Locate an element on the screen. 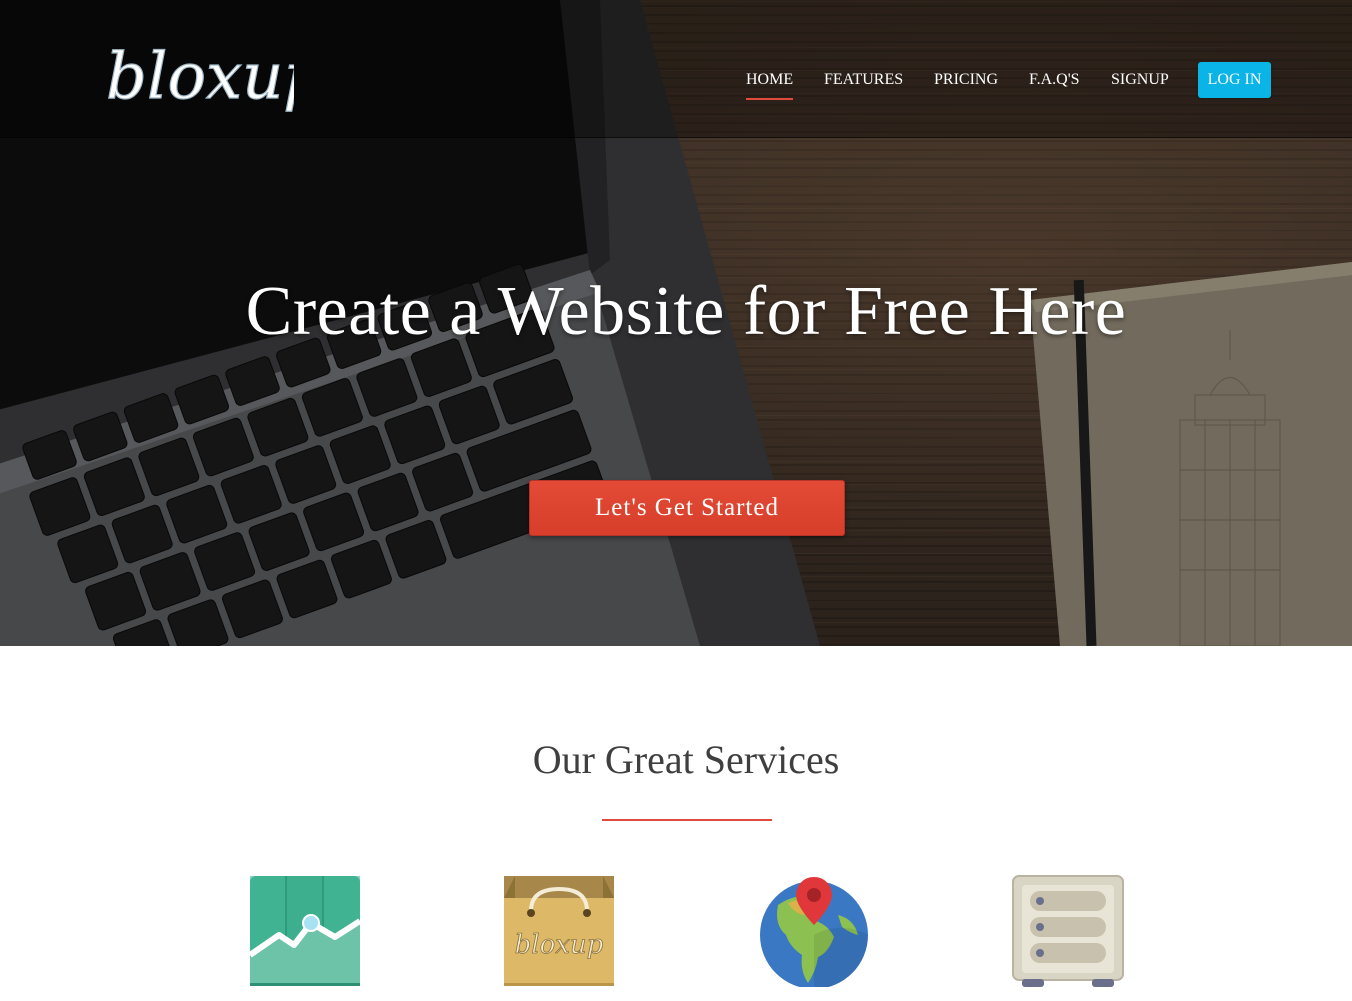 Image resolution: width=1352 pixels, height=1001 pixels. shopping-bag-icon: bloxup is located at coordinates (559, 931).